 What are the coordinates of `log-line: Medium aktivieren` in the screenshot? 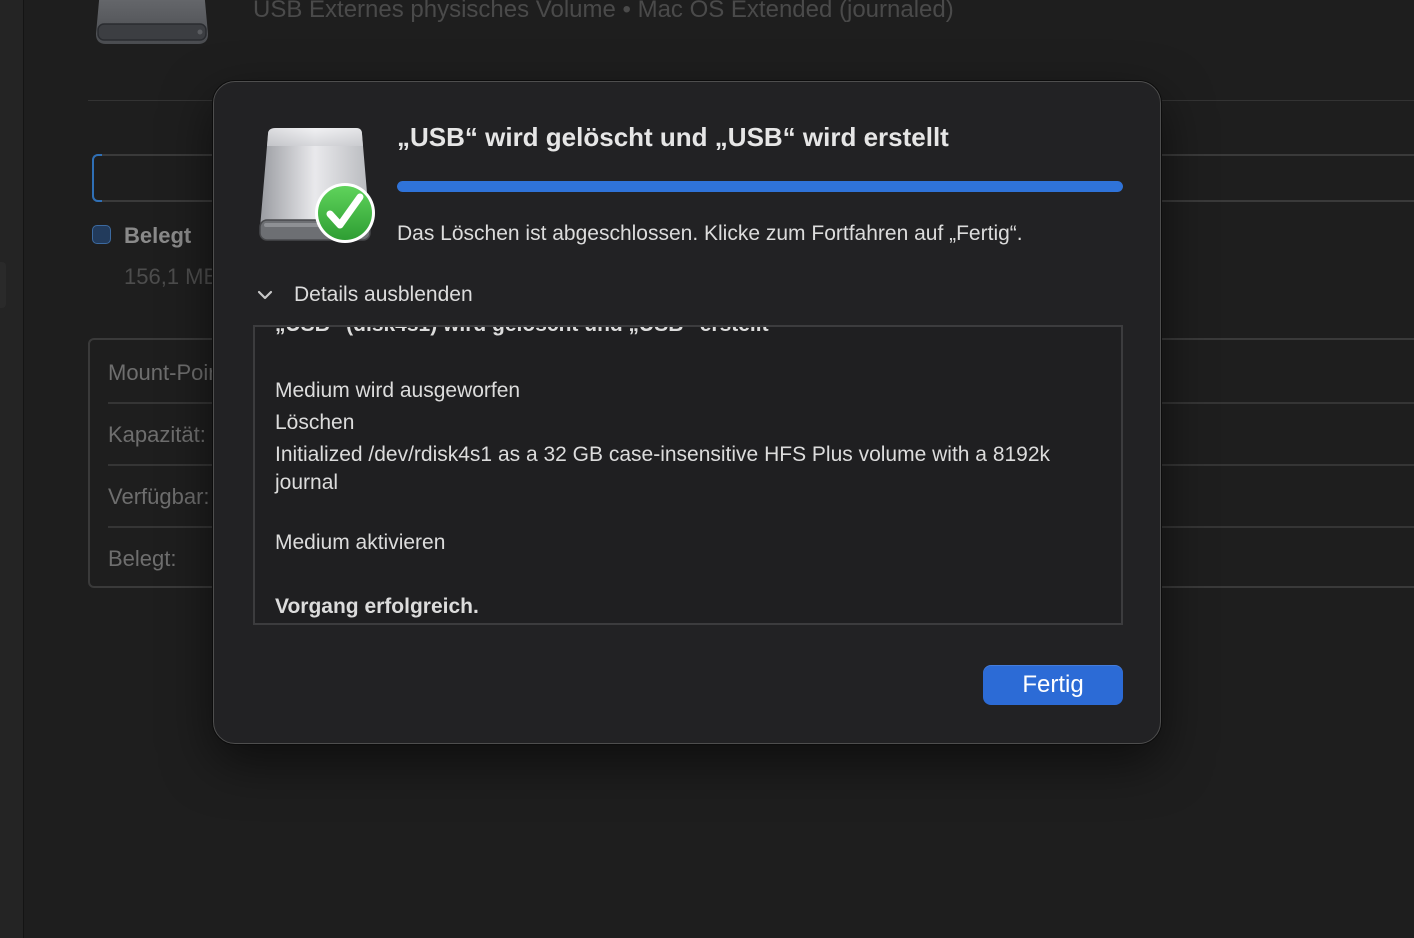 It's located at (360, 542).